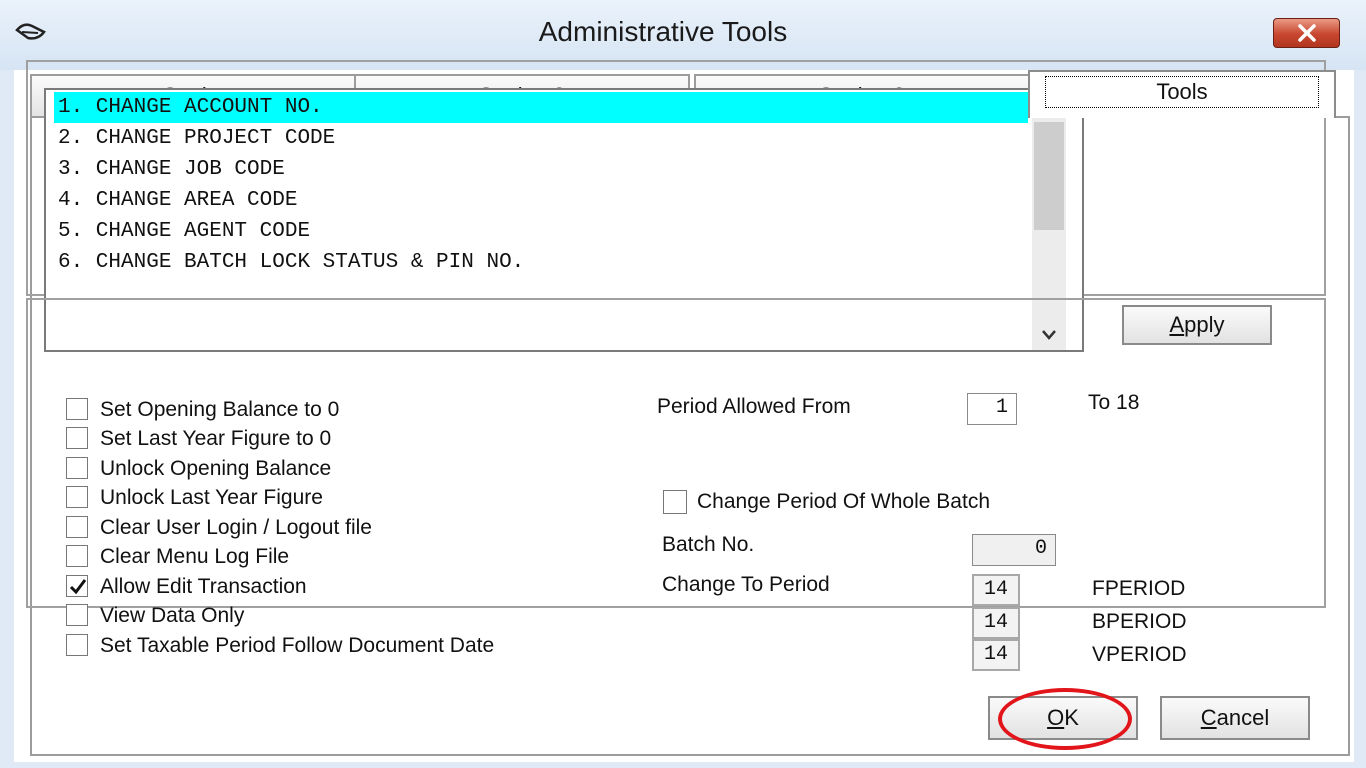 The height and width of the screenshot is (768, 1366). I want to click on checkbox-label: Clear User Login / Logout file, so click(236, 527).